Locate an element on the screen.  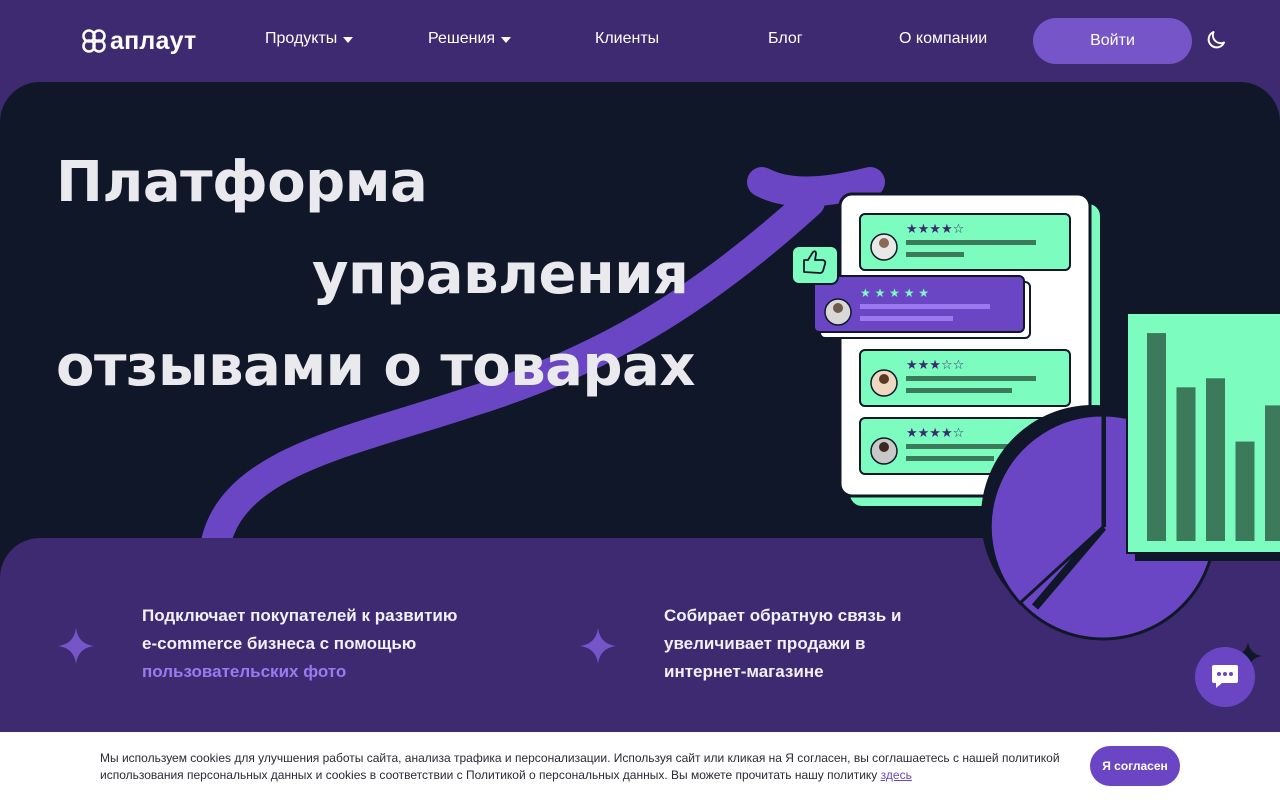
login-button: Войти is located at coordinates (1112, 41).